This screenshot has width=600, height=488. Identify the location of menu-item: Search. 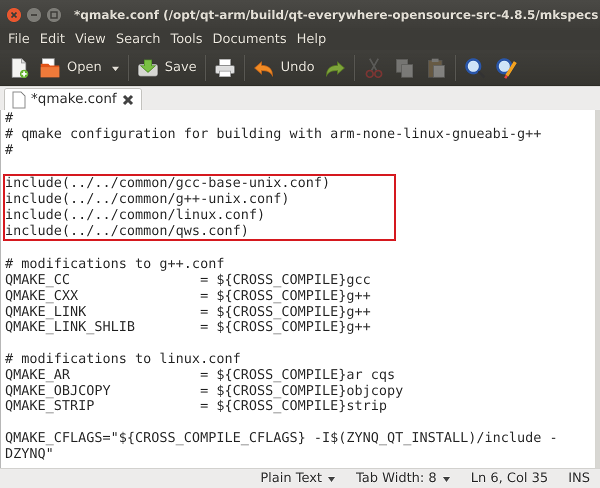
(138, 40).